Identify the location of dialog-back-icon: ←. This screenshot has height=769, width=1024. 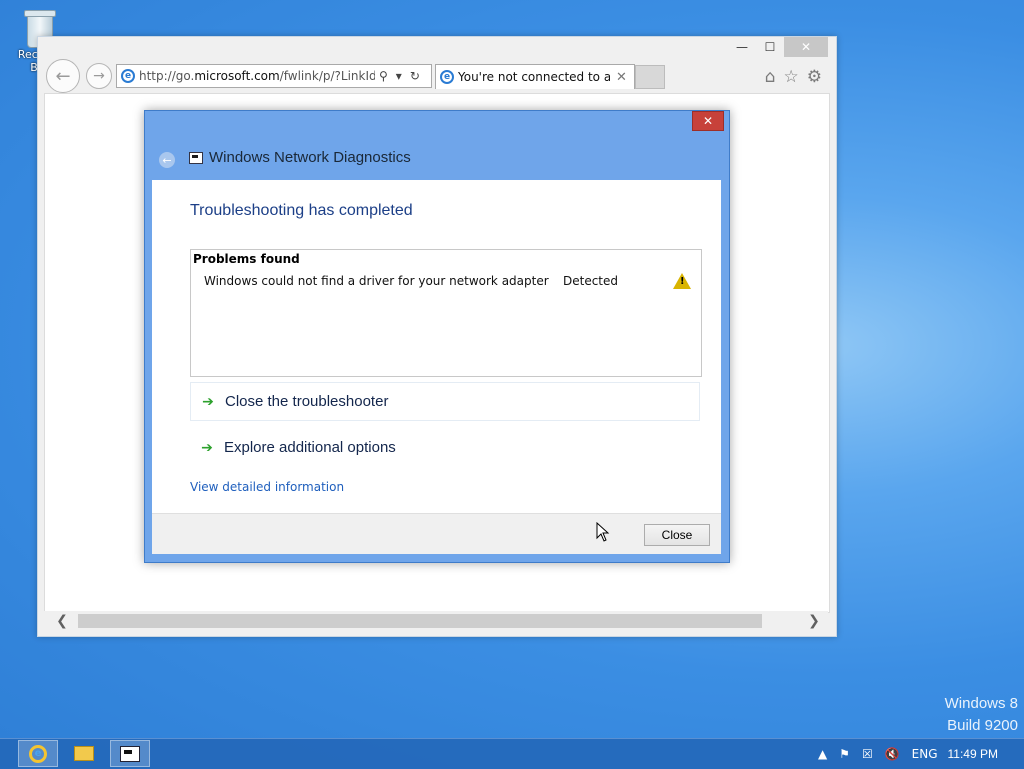
(167, 160).